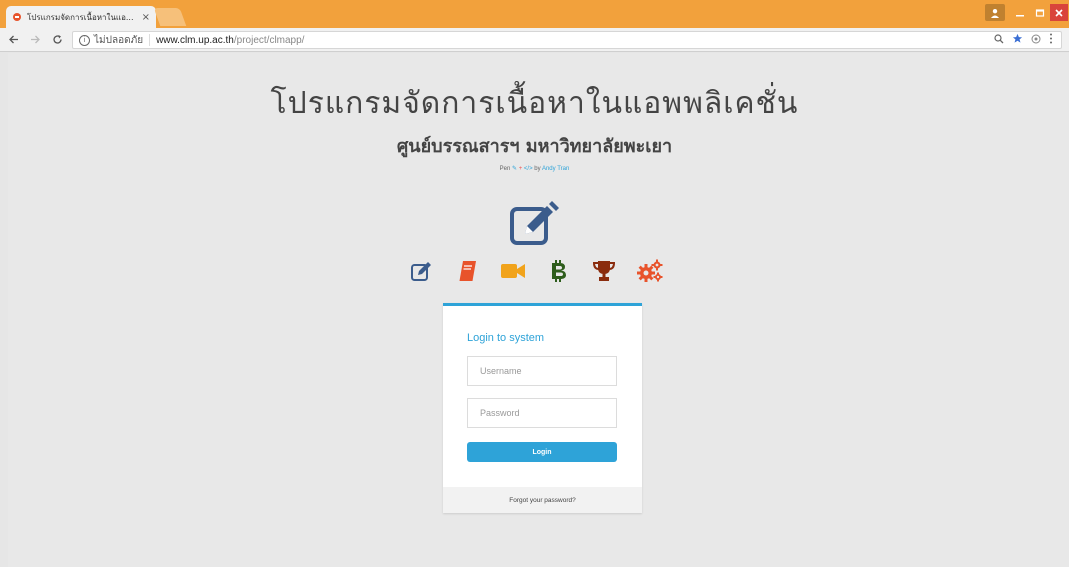  What do you see at coordinates (555, 169) in the screenshot?
I see `credit-author-link: Andy Tran` at bounding box center [555, 169].